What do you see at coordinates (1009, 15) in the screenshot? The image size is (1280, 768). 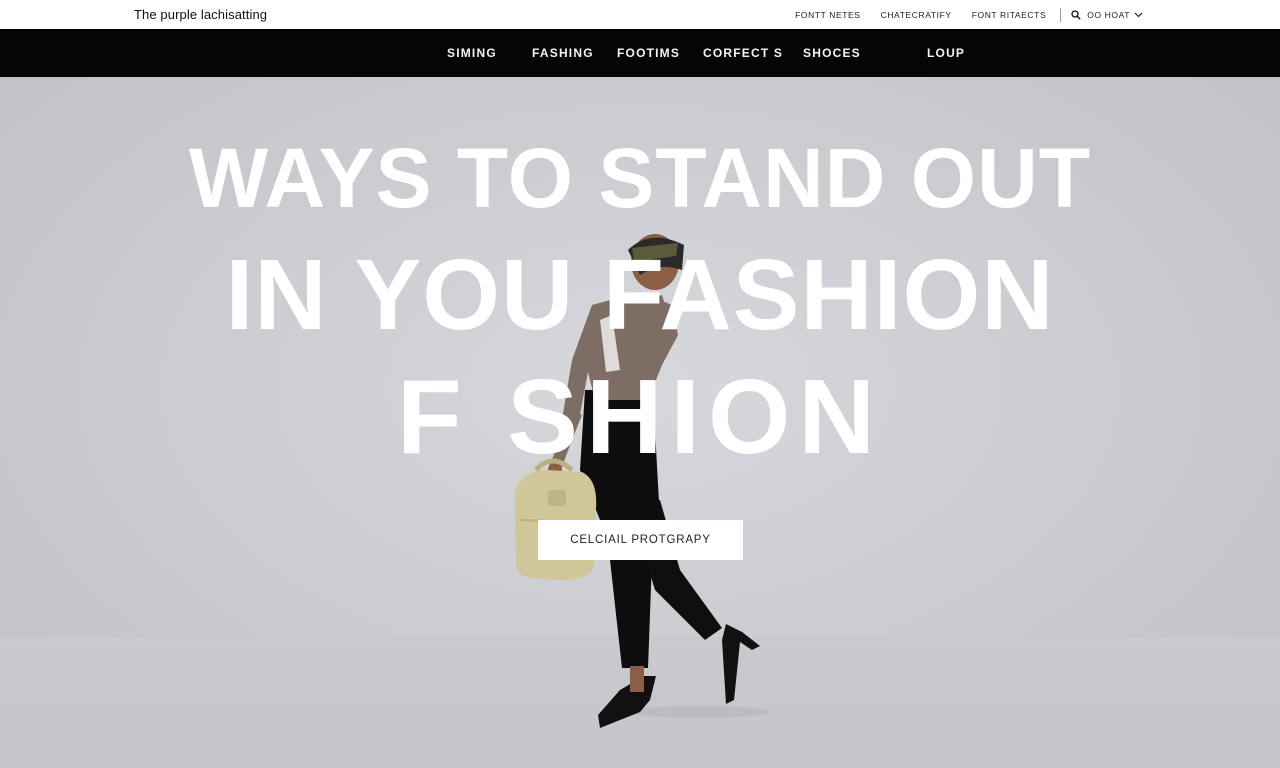 I see `utility-link-3: FONT RITAECTS` at bounding box center [1009, 15].